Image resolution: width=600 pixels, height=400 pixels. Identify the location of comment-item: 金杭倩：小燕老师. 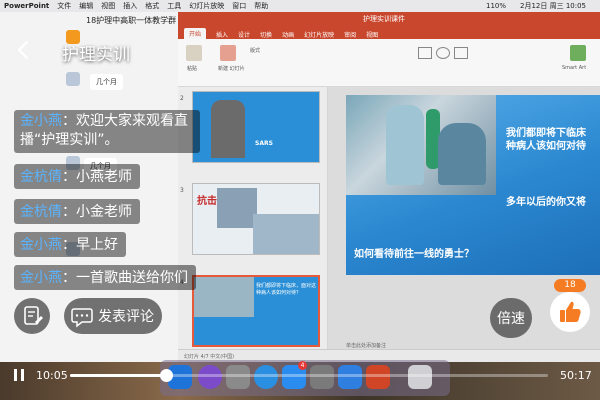
(77, 176).